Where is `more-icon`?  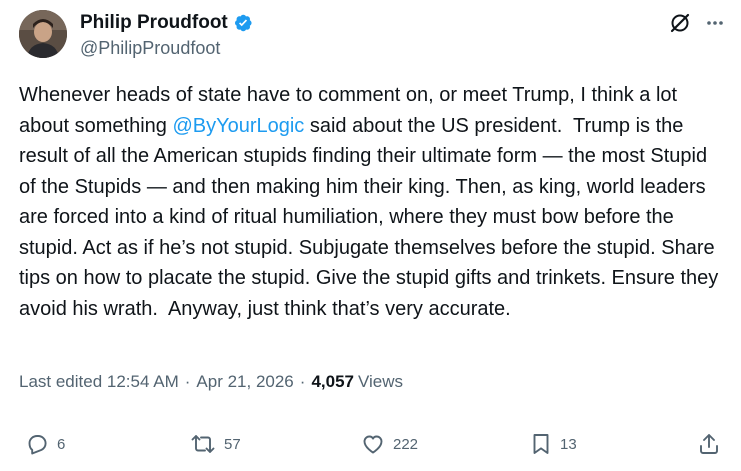
more-icon is located at coordinates (715, 25).